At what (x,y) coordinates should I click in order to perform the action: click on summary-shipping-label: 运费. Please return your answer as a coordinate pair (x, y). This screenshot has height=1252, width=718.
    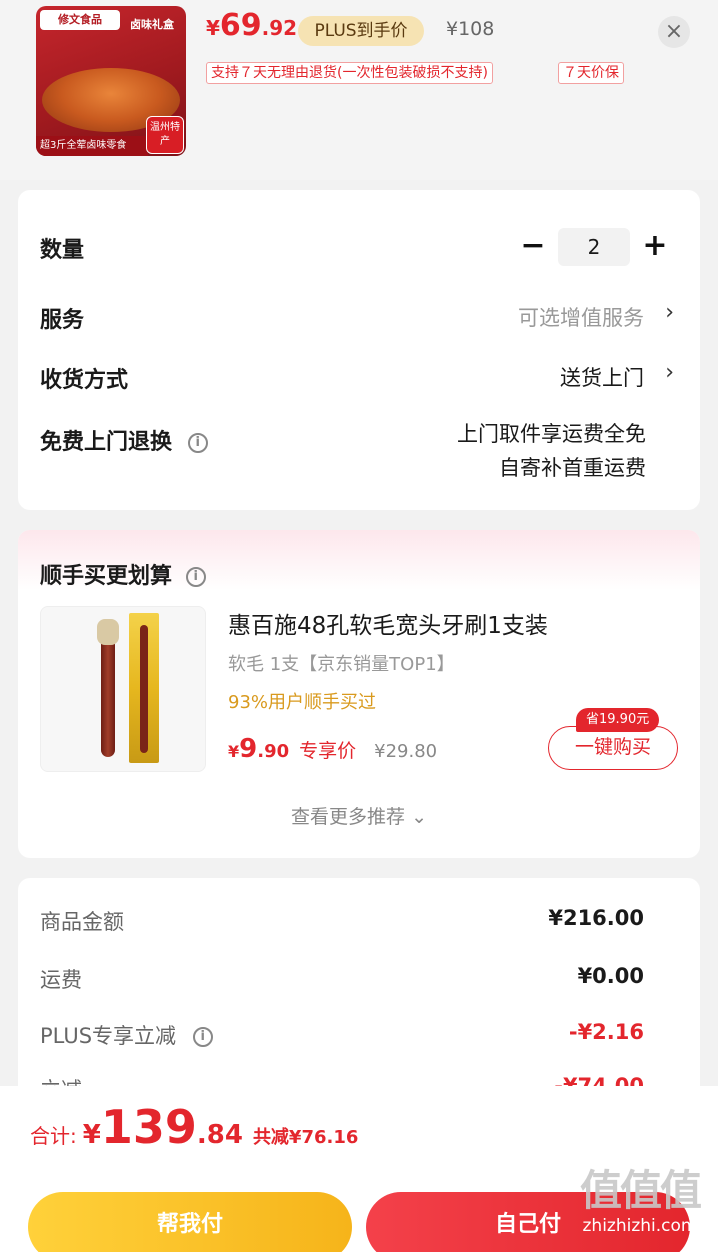
    Looking at the image, I should click on (61, 980).